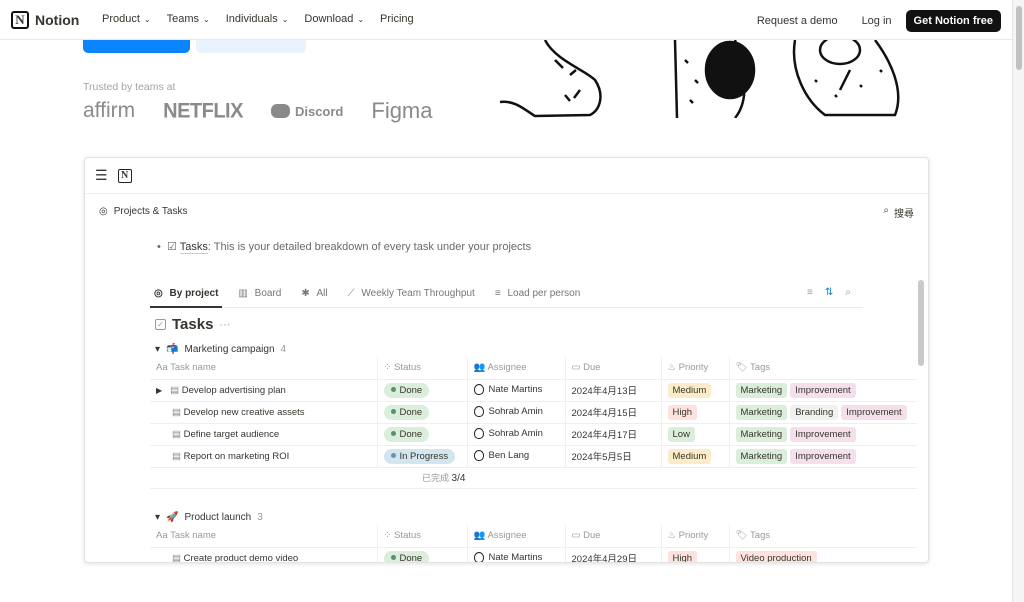 The width and height of the screenshot is (1024, 602). I want to click on tab-weekly-team-throughput: ⟋ Weekly Team Throughput, so click(411, 297).